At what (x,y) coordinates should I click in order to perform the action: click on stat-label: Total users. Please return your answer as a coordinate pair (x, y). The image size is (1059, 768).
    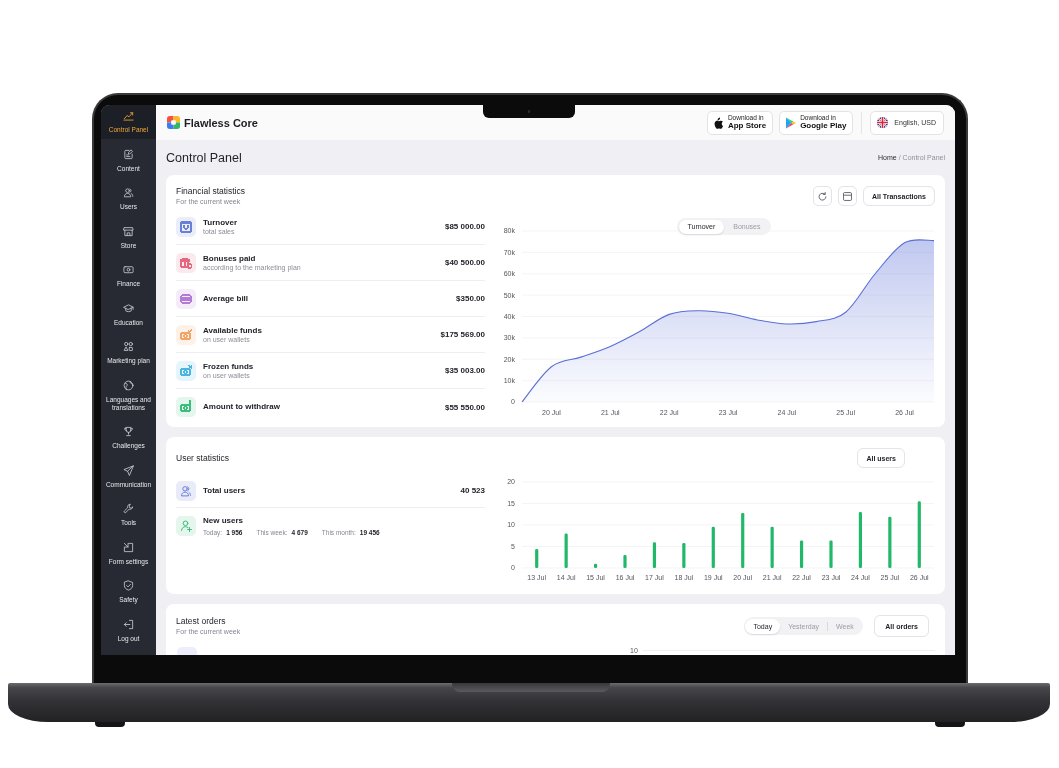
    Looking at the image, I should click on (225, 490).